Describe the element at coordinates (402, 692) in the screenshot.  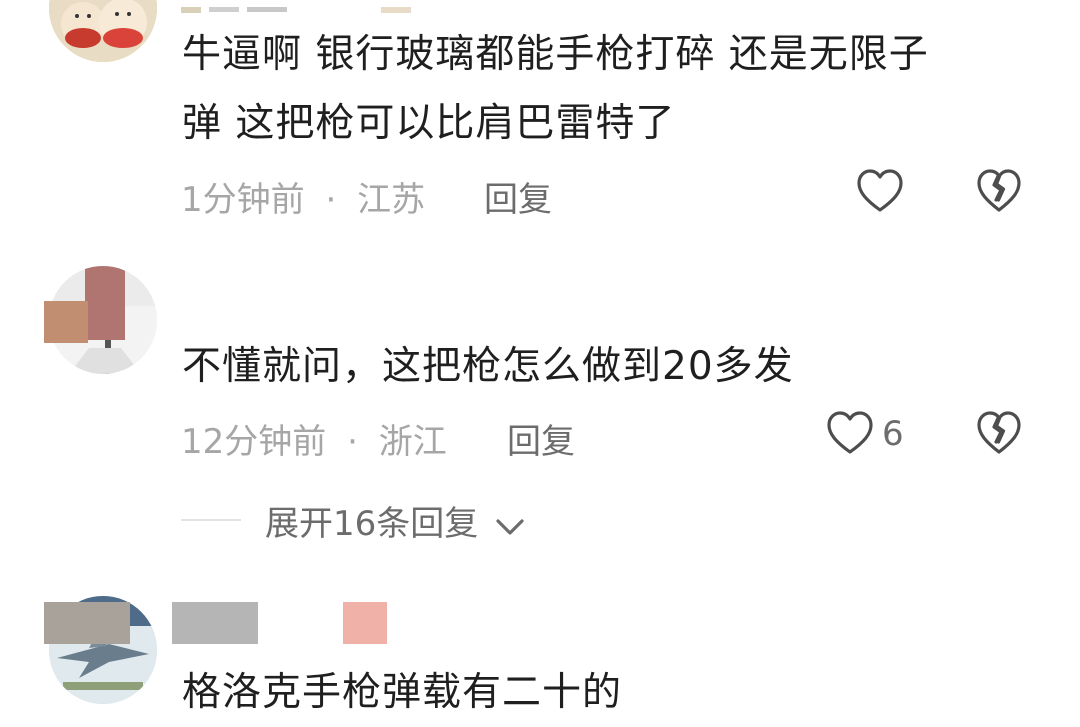
I see `comment-3-text: 格洛克手枪弹载有二十的` at that location.